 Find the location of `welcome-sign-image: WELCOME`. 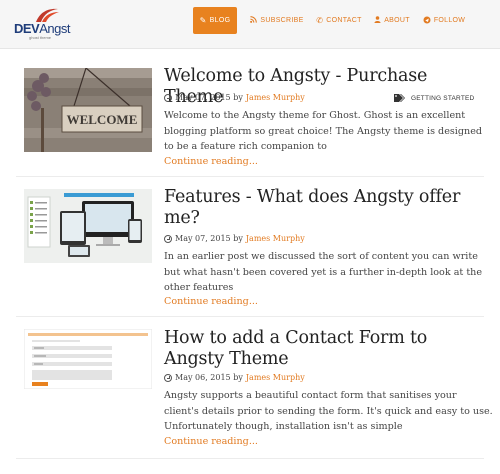

welcome-sign-image: WELCOME is located at coordinates (88, 110).